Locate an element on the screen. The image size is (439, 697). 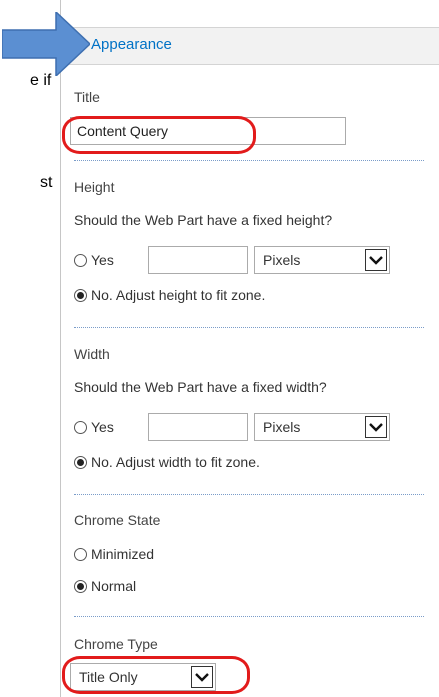
minimized-radio is located at coordinates (80, 554).